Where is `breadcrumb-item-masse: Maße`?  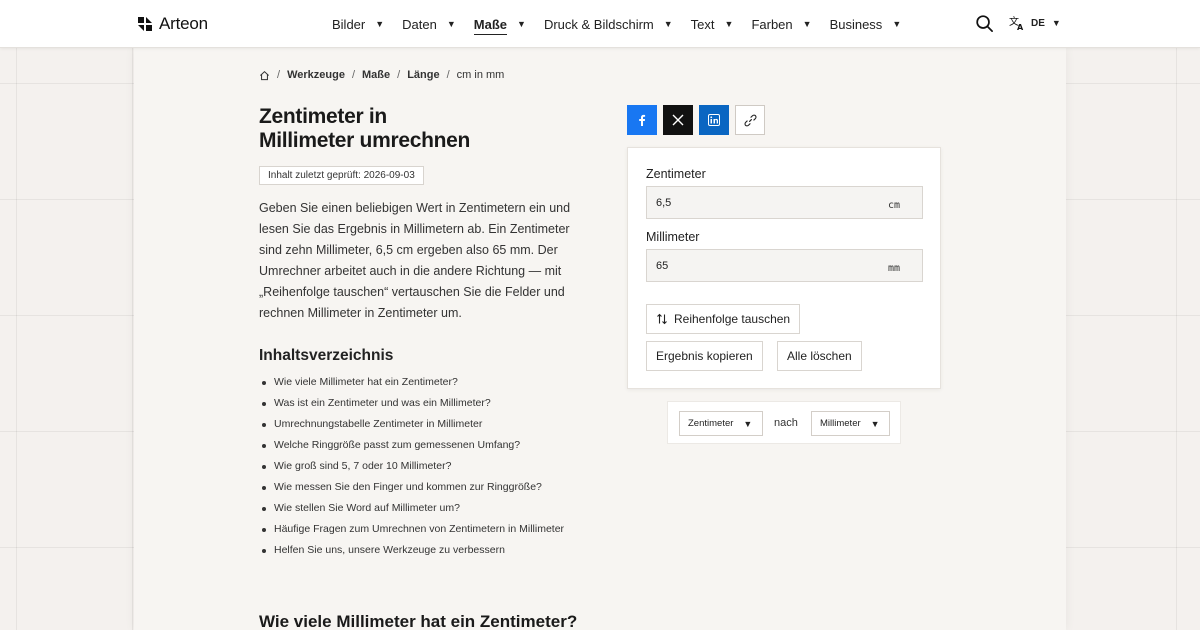 breadcrumb-item-masse: Maße is located at coordinates (376, 75).